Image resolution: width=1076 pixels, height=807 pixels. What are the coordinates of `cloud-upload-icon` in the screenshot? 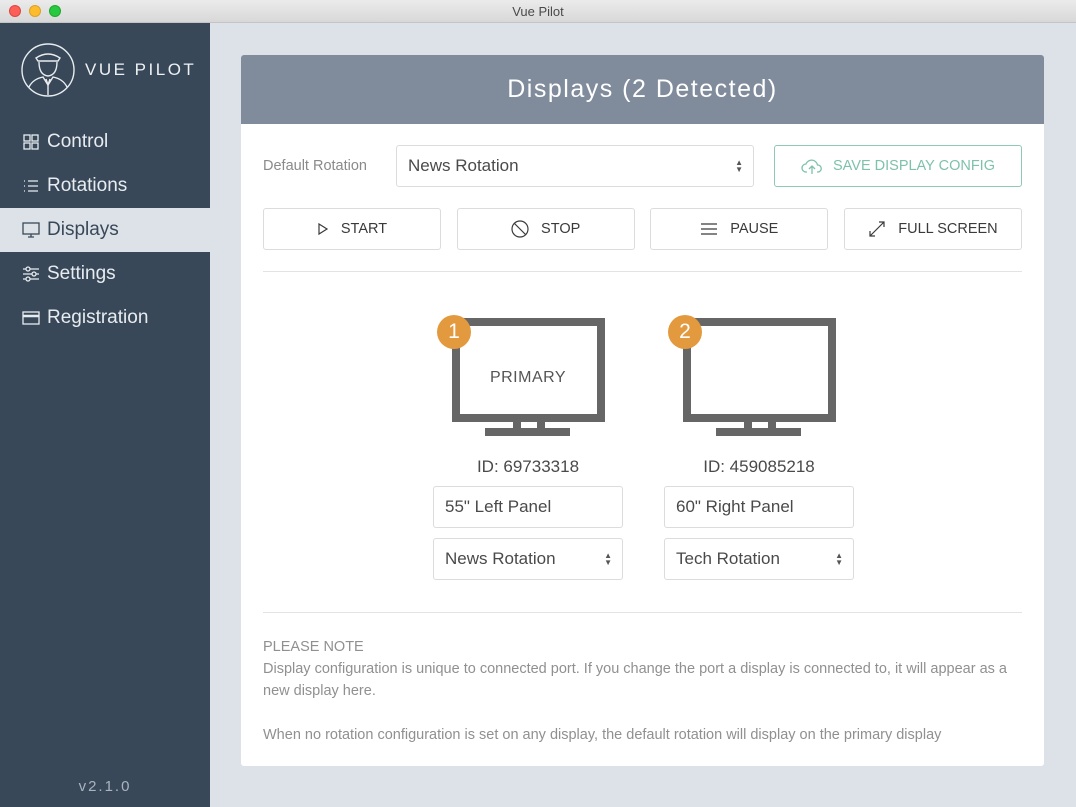 It's located at (811, 166).